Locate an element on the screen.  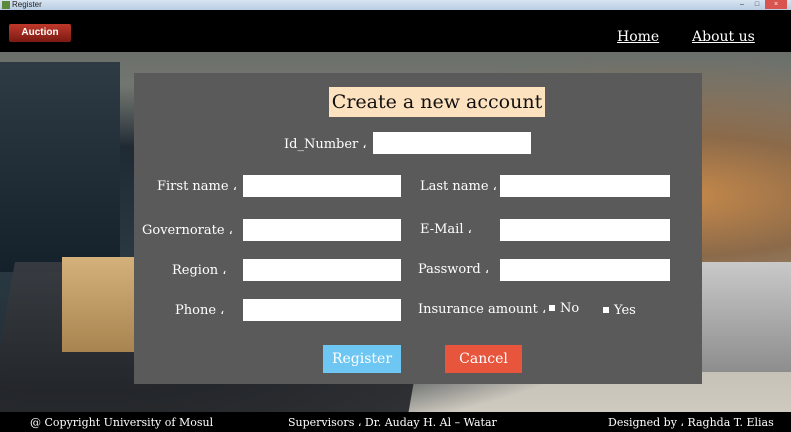
laptop-screen-image is located at coordinates (60, 167).